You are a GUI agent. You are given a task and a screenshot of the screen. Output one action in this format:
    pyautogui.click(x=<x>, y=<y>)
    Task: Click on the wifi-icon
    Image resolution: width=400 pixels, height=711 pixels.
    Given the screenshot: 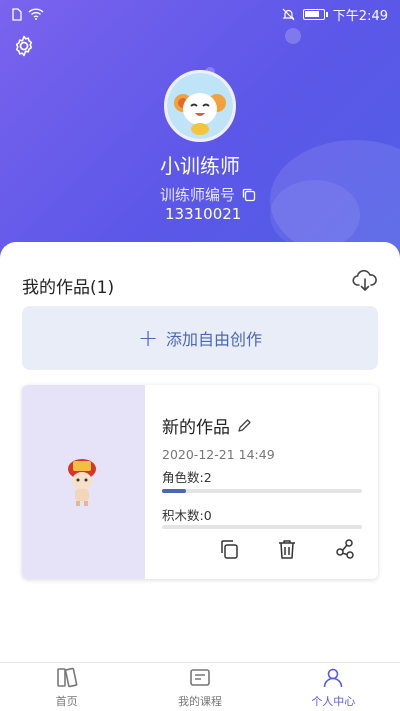 What is the action you would take?
    pyautogui.click(x=36, y=14)
    